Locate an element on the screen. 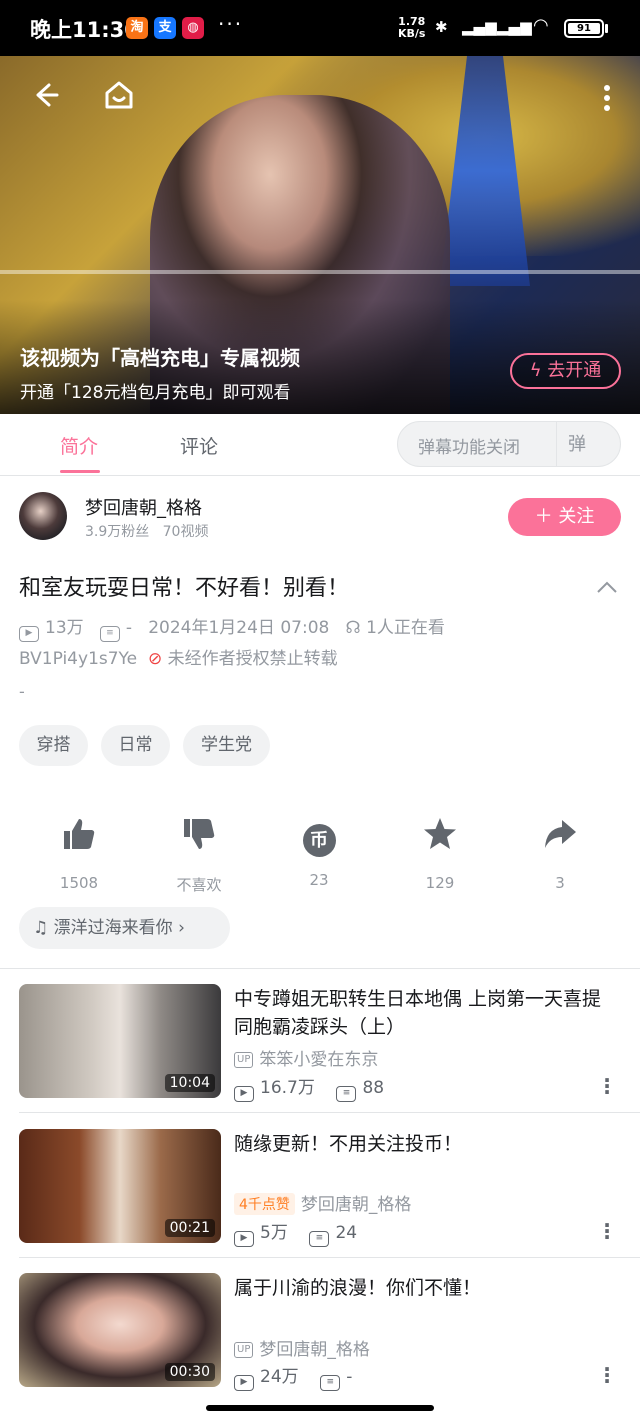 The image size is (640, 1422). coin-button: 币 23 is located at coordinates (319, 852).